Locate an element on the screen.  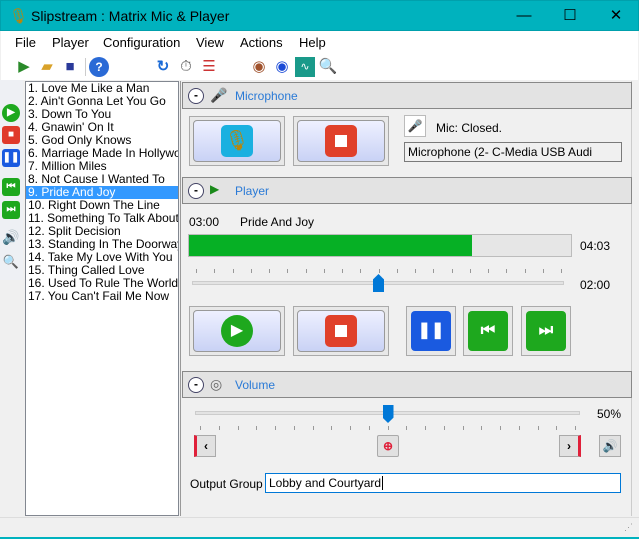
menu-help: Help is located at coordinates (312, 42).